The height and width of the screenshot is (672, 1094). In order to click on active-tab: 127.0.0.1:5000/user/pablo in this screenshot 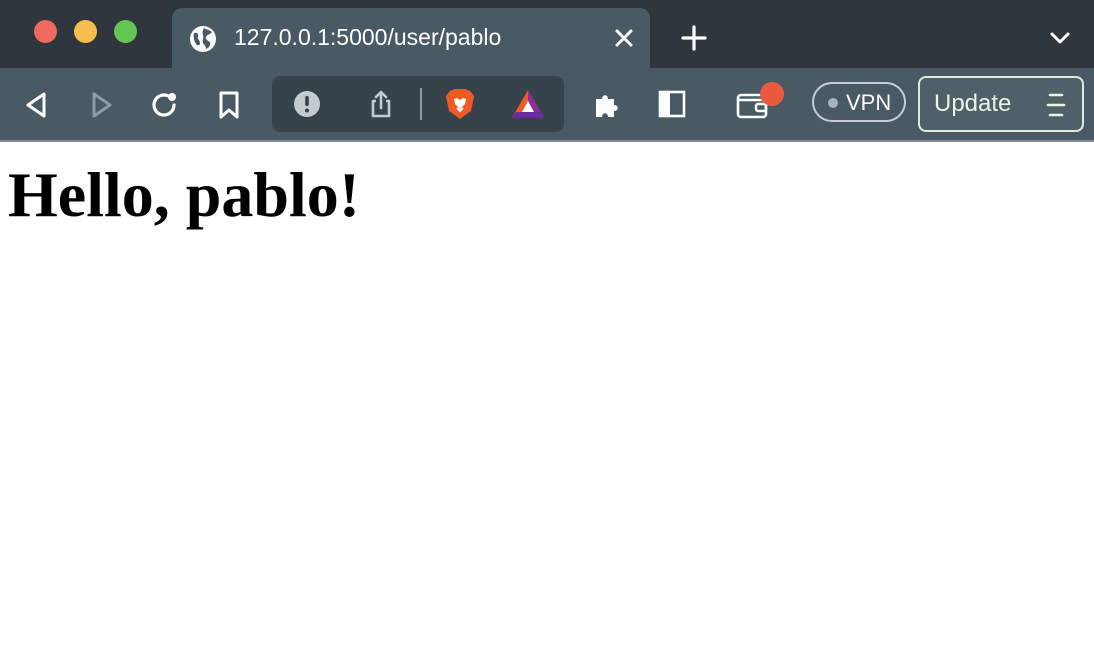, I will do `click(411, 38)`.